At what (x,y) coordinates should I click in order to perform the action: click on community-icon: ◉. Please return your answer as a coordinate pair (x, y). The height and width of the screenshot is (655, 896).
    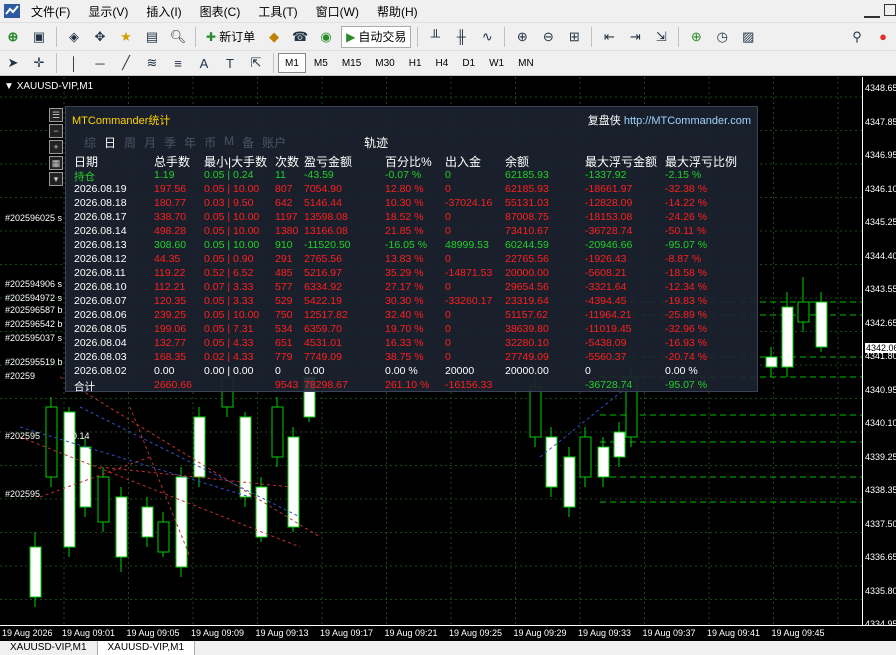
    Looking at the image, I should click on (326, 37).